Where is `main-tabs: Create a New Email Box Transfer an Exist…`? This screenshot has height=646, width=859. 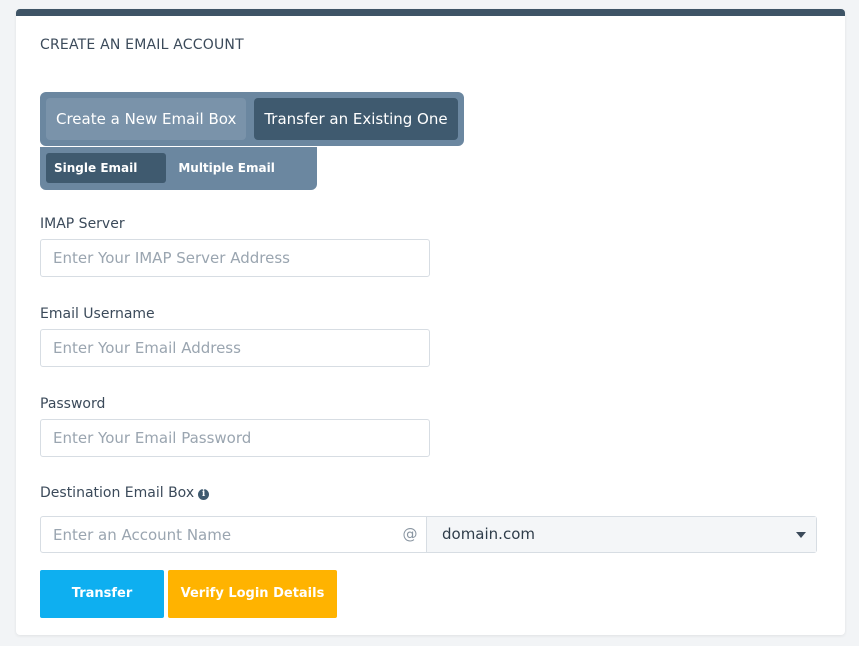 main-tabs: Create a New Email Box Transfer an Exist… is located at coordinates (252, 119).